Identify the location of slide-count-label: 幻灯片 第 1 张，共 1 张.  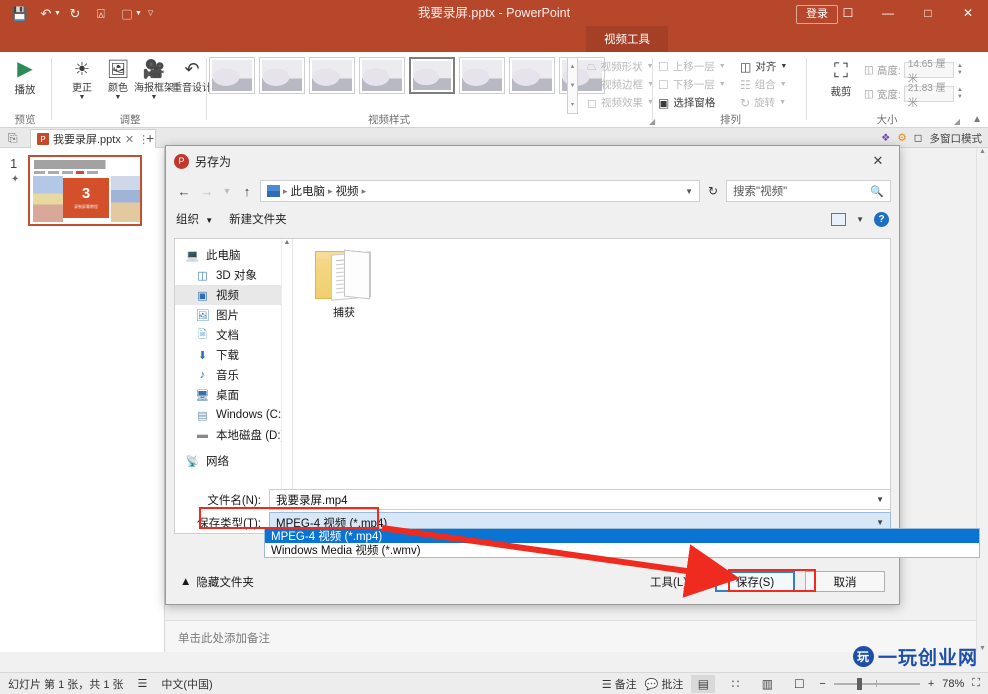
(66, 684).